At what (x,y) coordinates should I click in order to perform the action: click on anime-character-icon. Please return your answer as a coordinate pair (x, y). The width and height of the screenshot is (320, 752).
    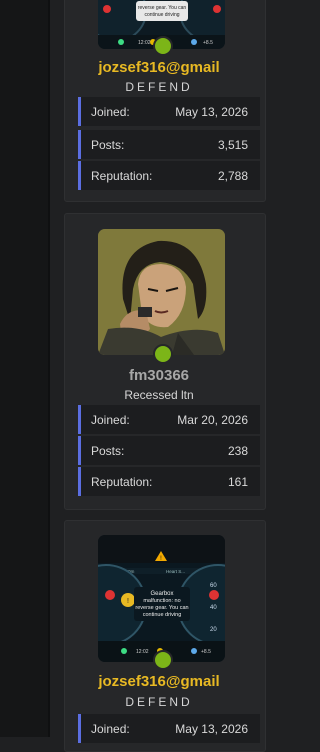
    Looking at the image, I should click on (161, 292).